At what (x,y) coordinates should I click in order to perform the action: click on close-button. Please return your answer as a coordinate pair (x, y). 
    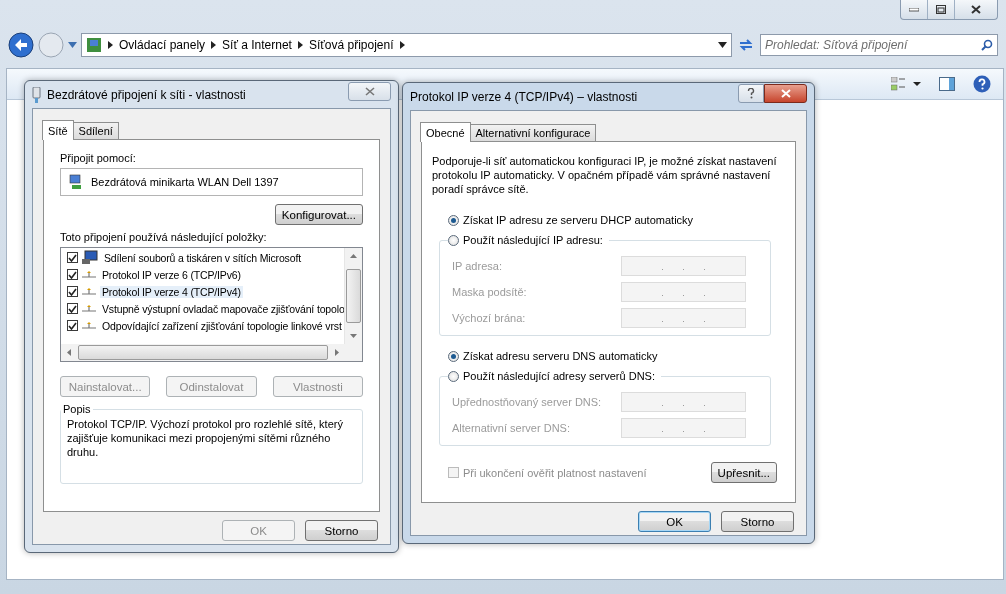
    Looking at the image, I should click on (785, 93).